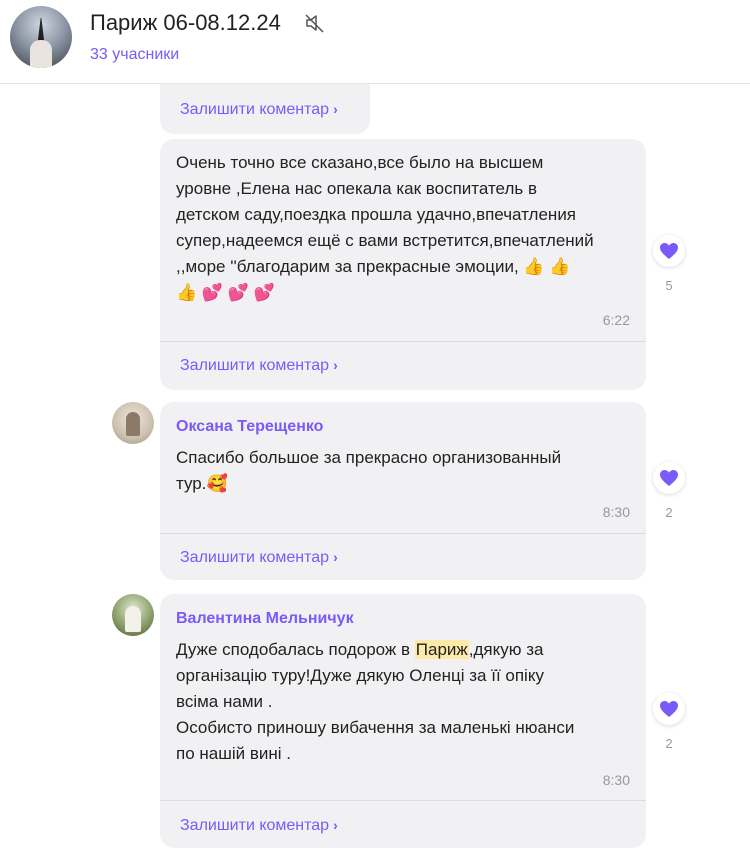 This screenshot has width=750, height=858. Describe the element at coordinates (224, 701) in the screenshot. I see `message-line: всіма нами .` at that location.